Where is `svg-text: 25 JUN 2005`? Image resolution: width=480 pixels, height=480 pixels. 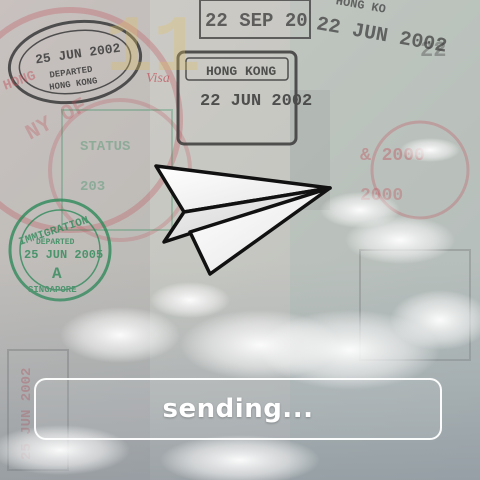 svg-text: 25 JUN 2005 is located at coordinates (63, 255).